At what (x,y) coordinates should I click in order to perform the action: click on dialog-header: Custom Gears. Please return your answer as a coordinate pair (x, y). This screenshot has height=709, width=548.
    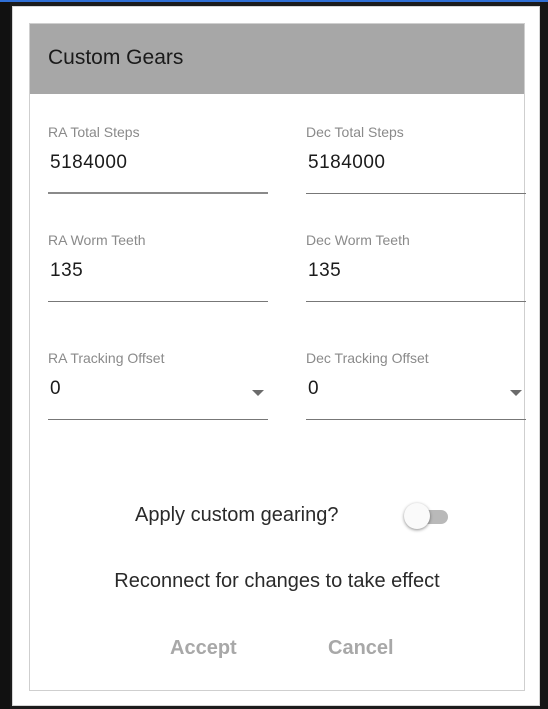
    Looking at the image, I should click on (277, 59).